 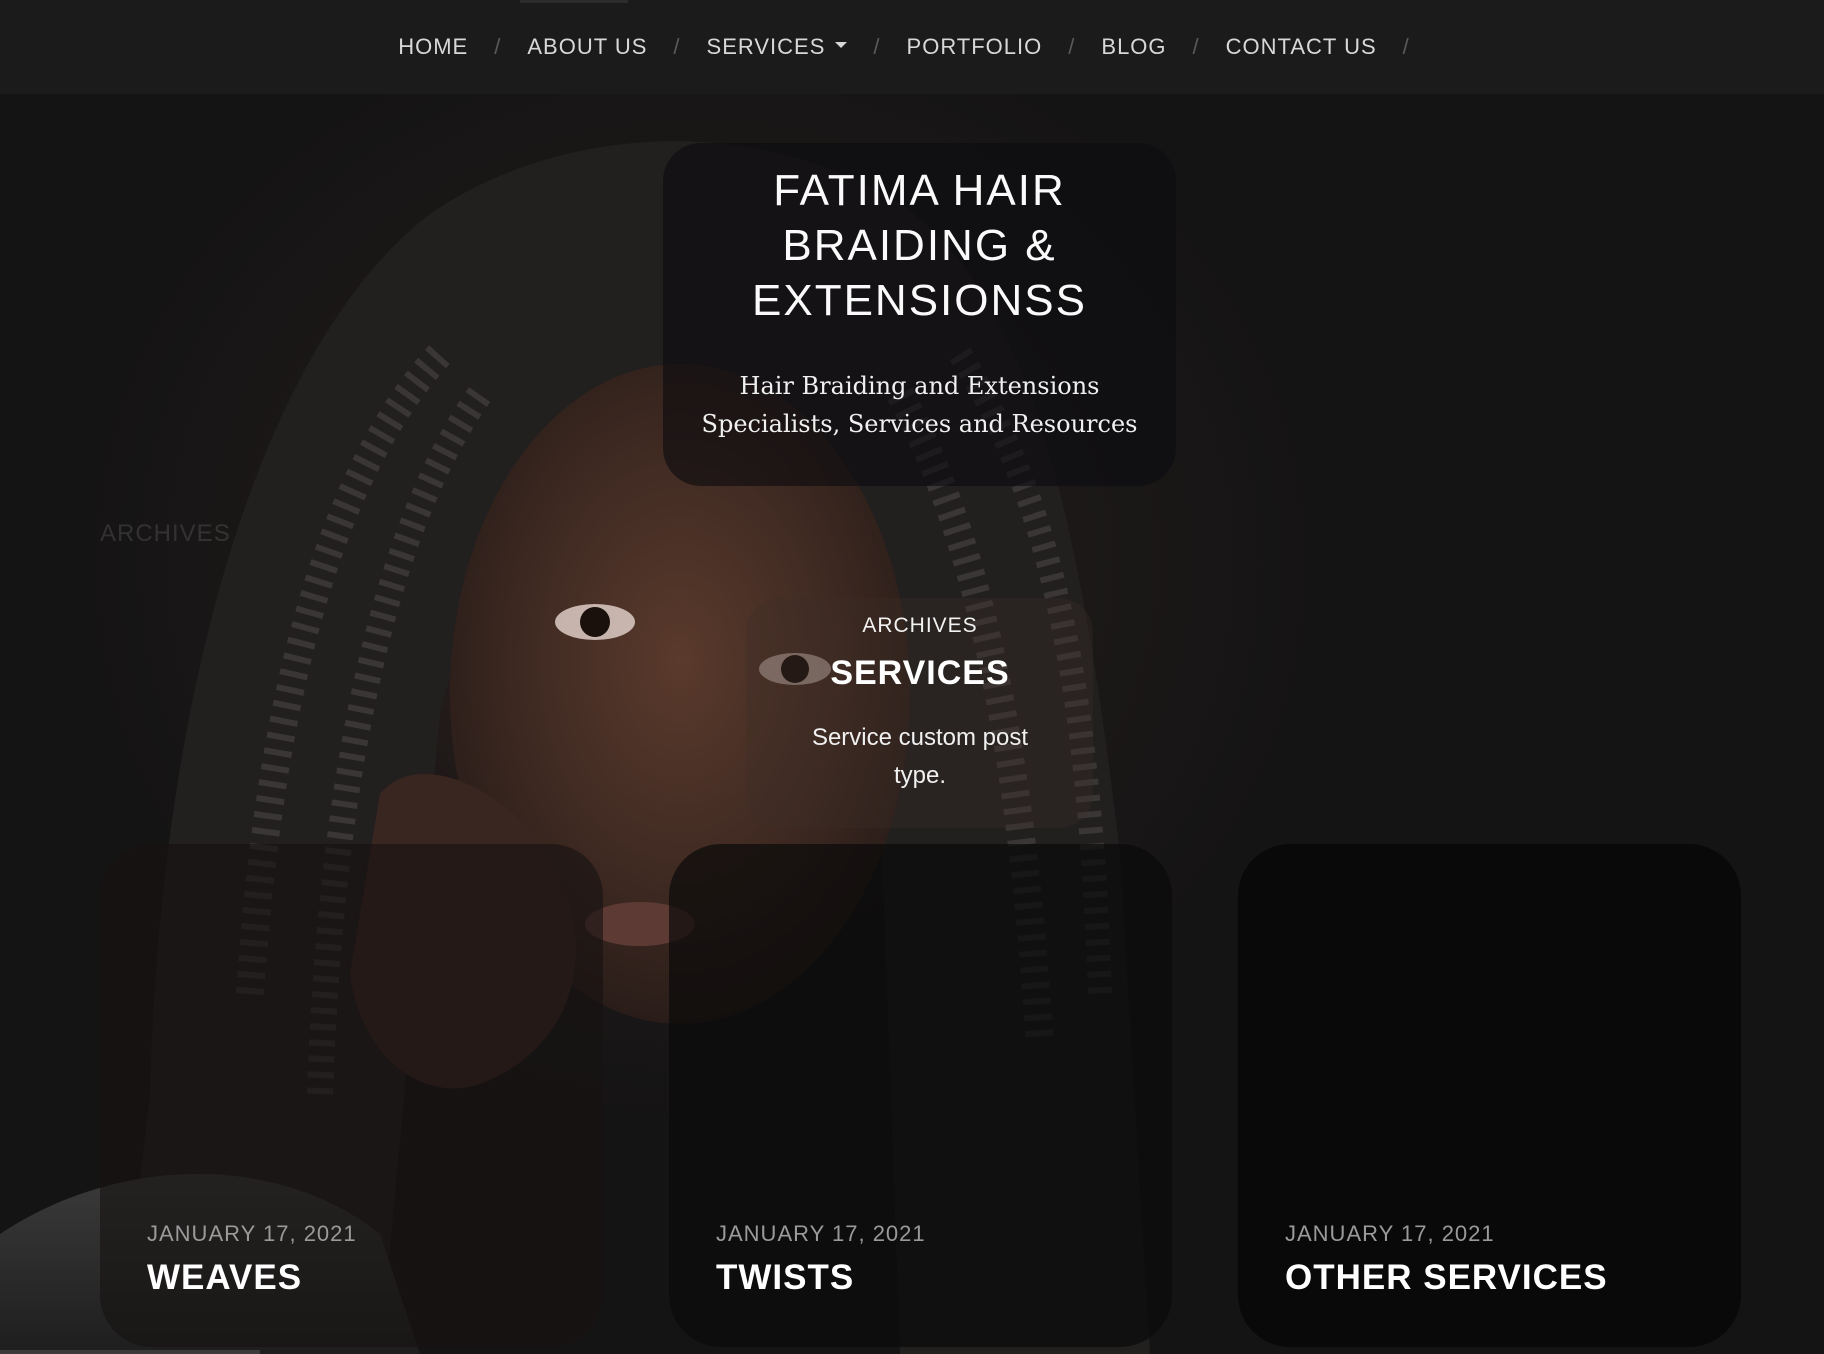 What do you see at coordinates (1446, 1278) in the screenshot?
I see `card-title: OTHER SERVICES` at bounding box center [1446, 1278].